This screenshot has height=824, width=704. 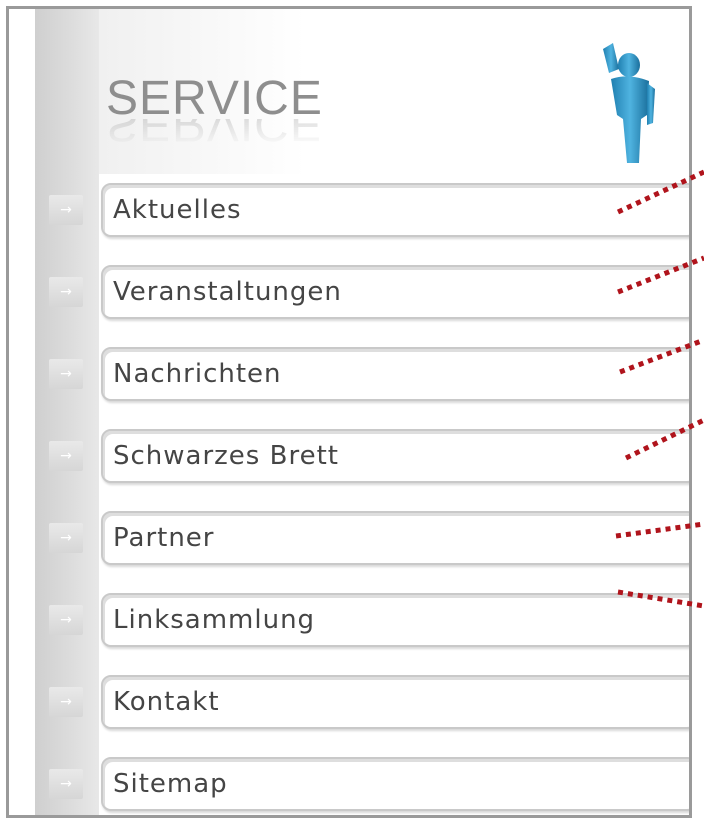 I want to click on menu-item-aktuelles: → Aktuelles, so click(x=369, y=210).